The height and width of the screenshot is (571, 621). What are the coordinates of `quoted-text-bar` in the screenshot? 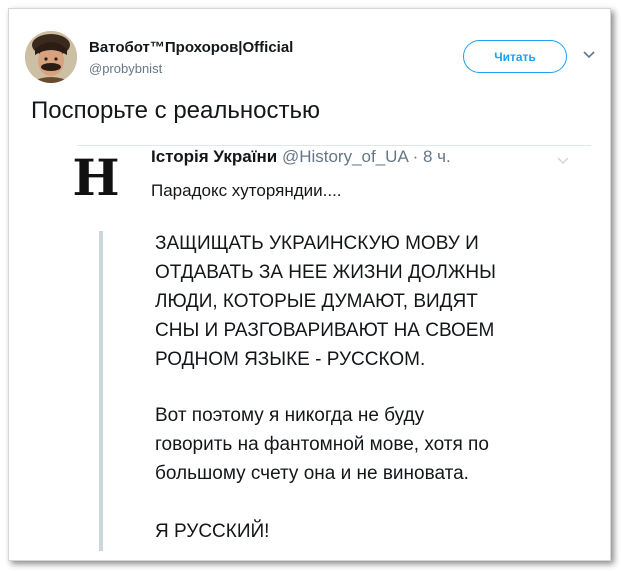 It's located at (101, 391).